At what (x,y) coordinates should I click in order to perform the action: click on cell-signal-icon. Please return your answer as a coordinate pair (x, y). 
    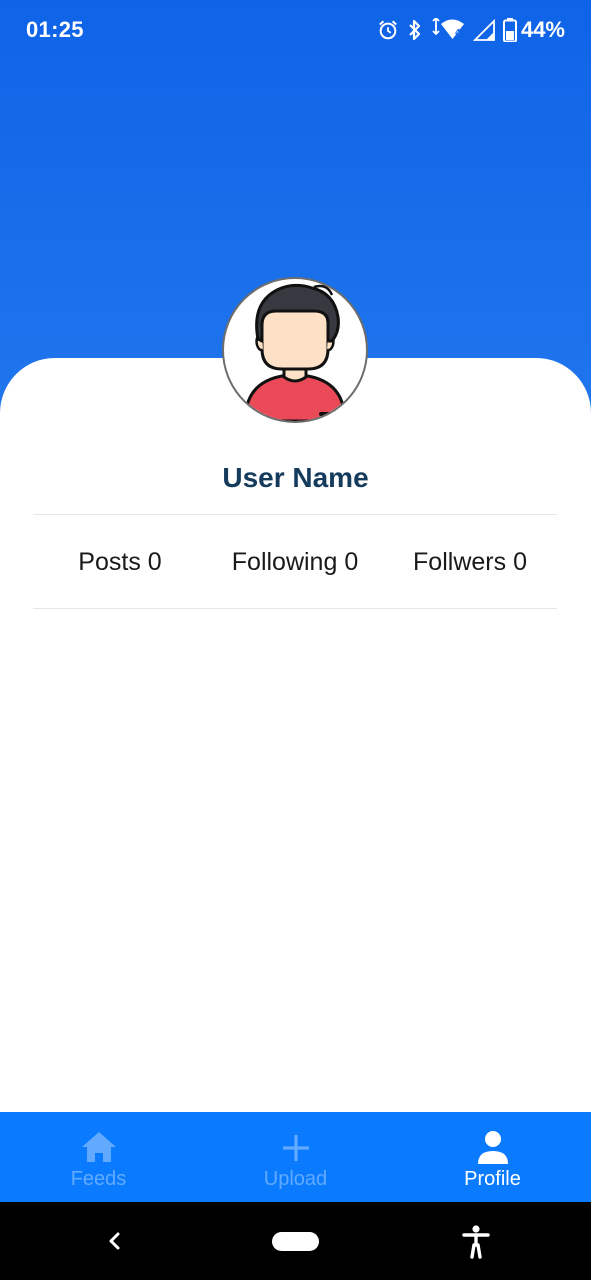
    Looking at the image, I should click on (483, 30).